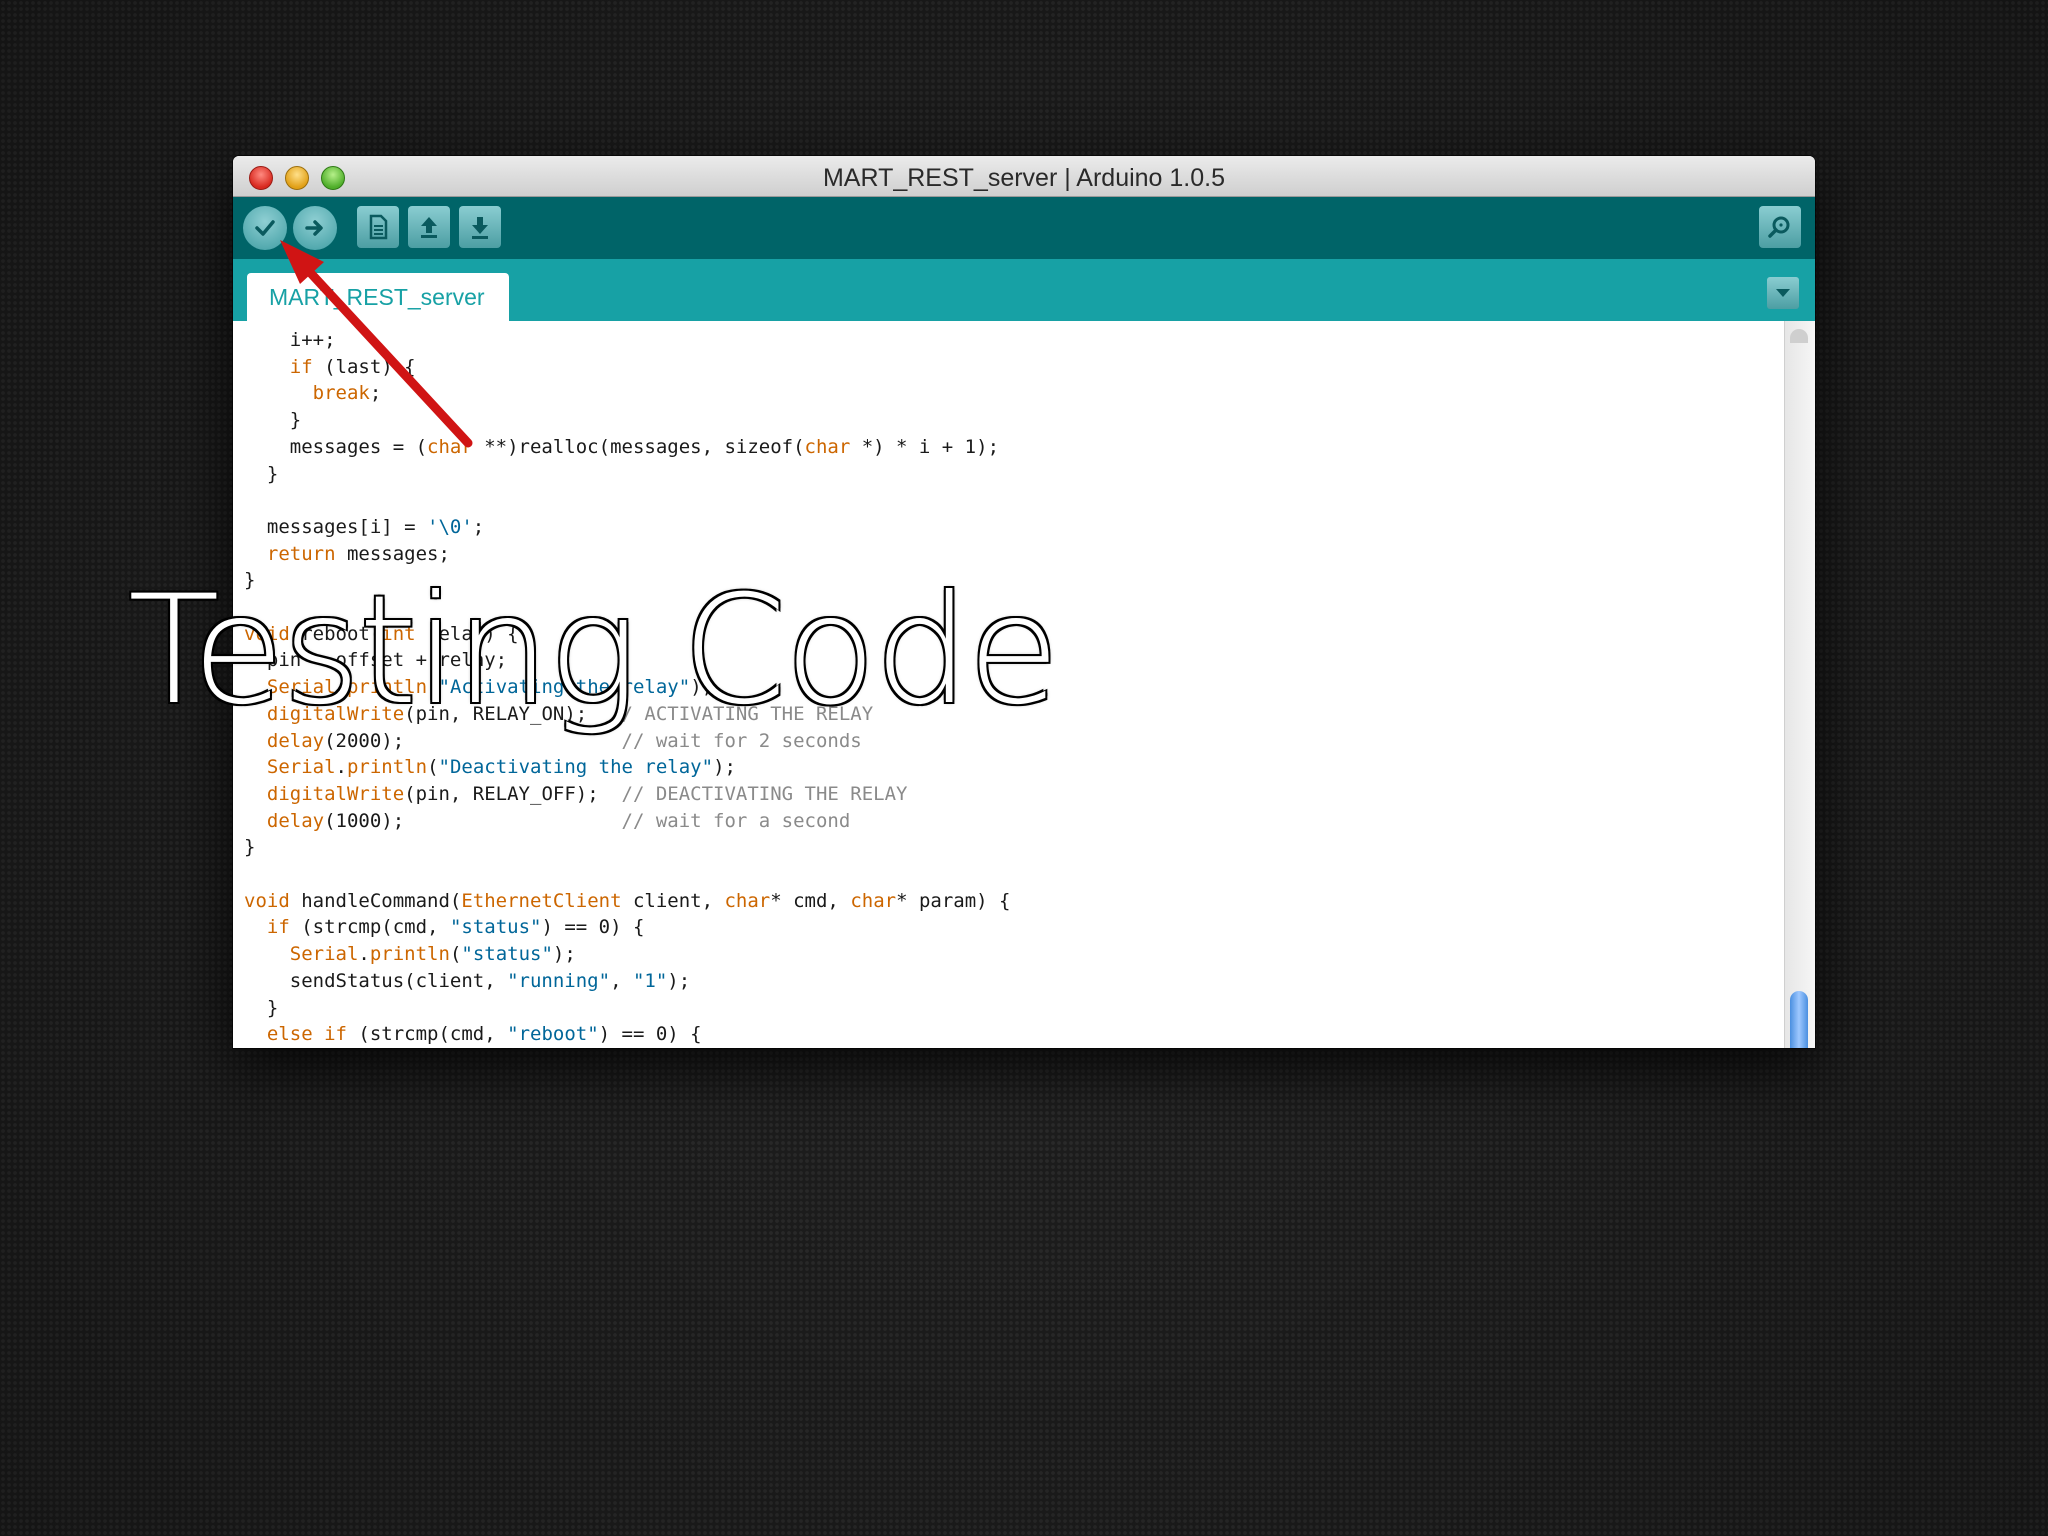 The image size is (2048, 1536). Describe the element at coordinates (1799, 684) in the screenshot. I see `vertical-scrollbar` at that location.